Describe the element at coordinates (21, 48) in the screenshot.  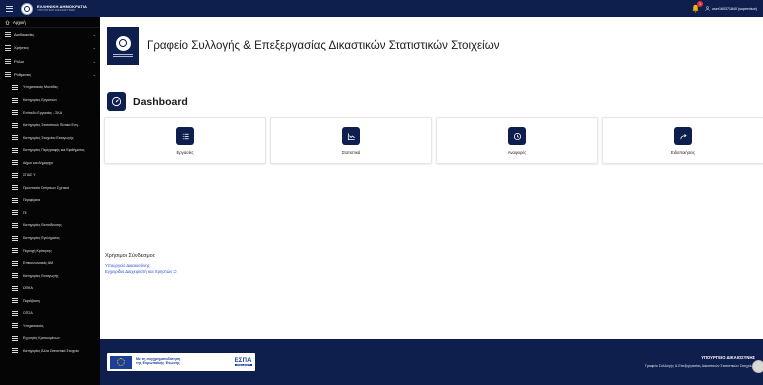
I see `sidebar-group-label: Χρήστες` at that location.